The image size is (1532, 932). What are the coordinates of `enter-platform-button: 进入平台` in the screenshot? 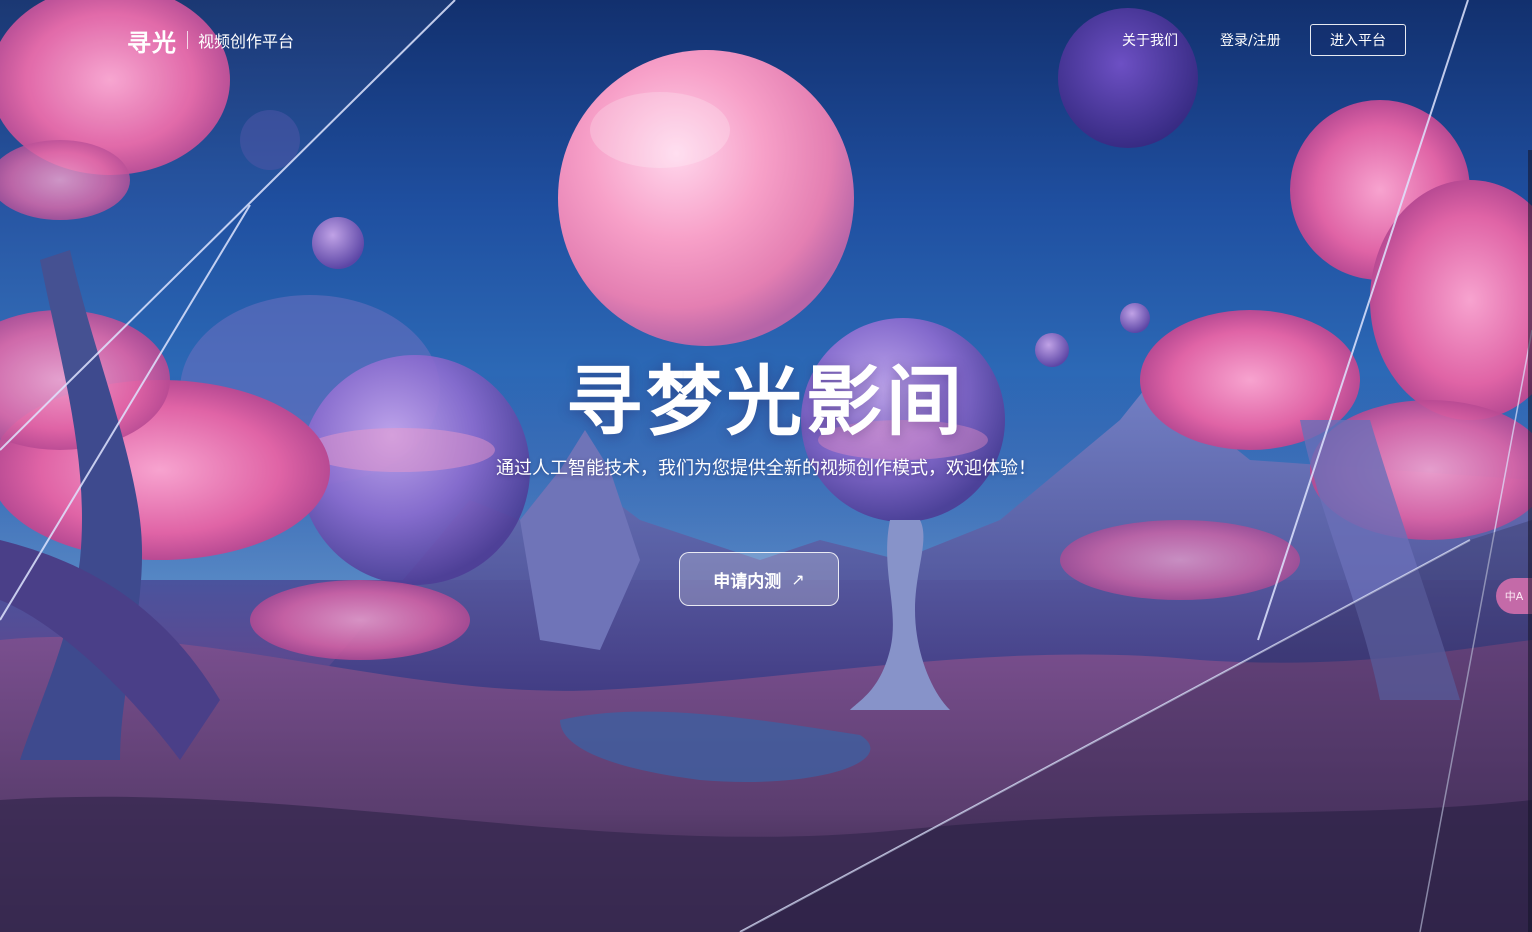 It's located at (1358, 40).